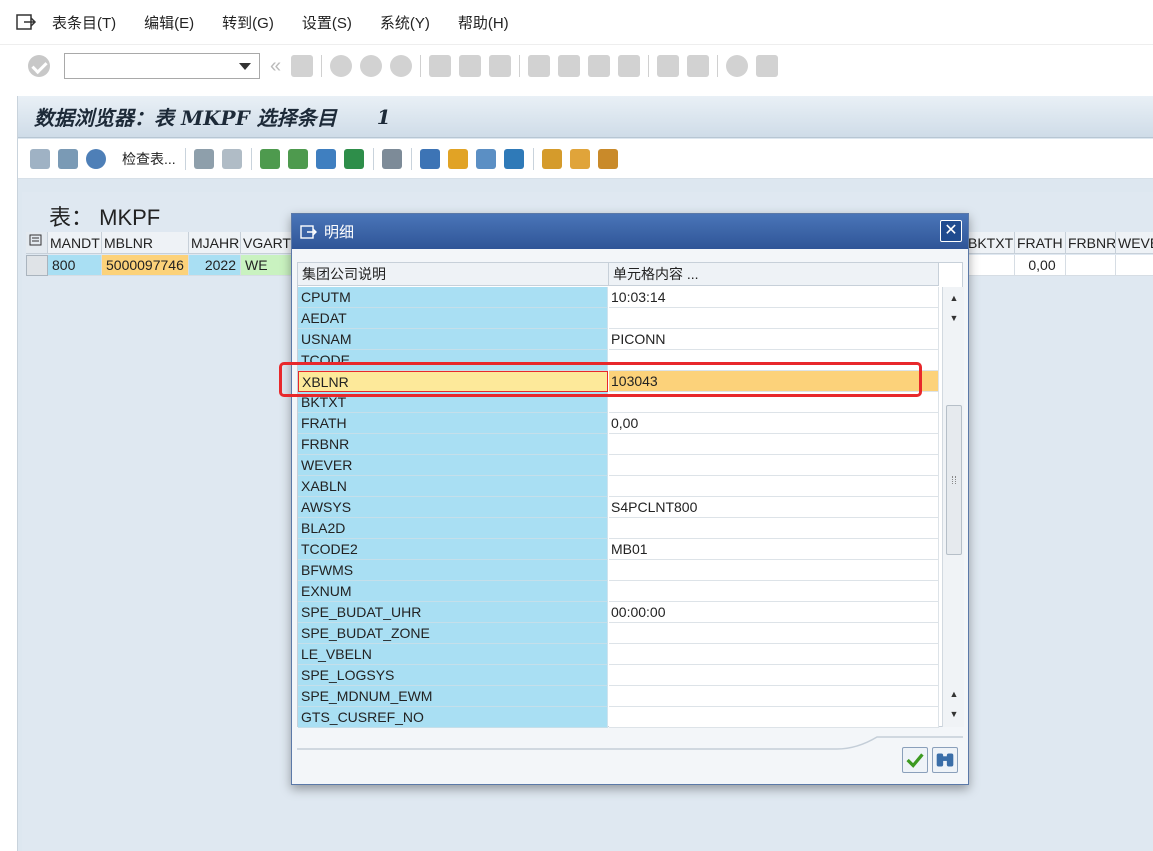 Image resolution: width=1153 pixels, height=851 pixels. Describe the element at coordinates (453, 423) in the screenshot. I see `field-name-cell: FRATH` at that location.